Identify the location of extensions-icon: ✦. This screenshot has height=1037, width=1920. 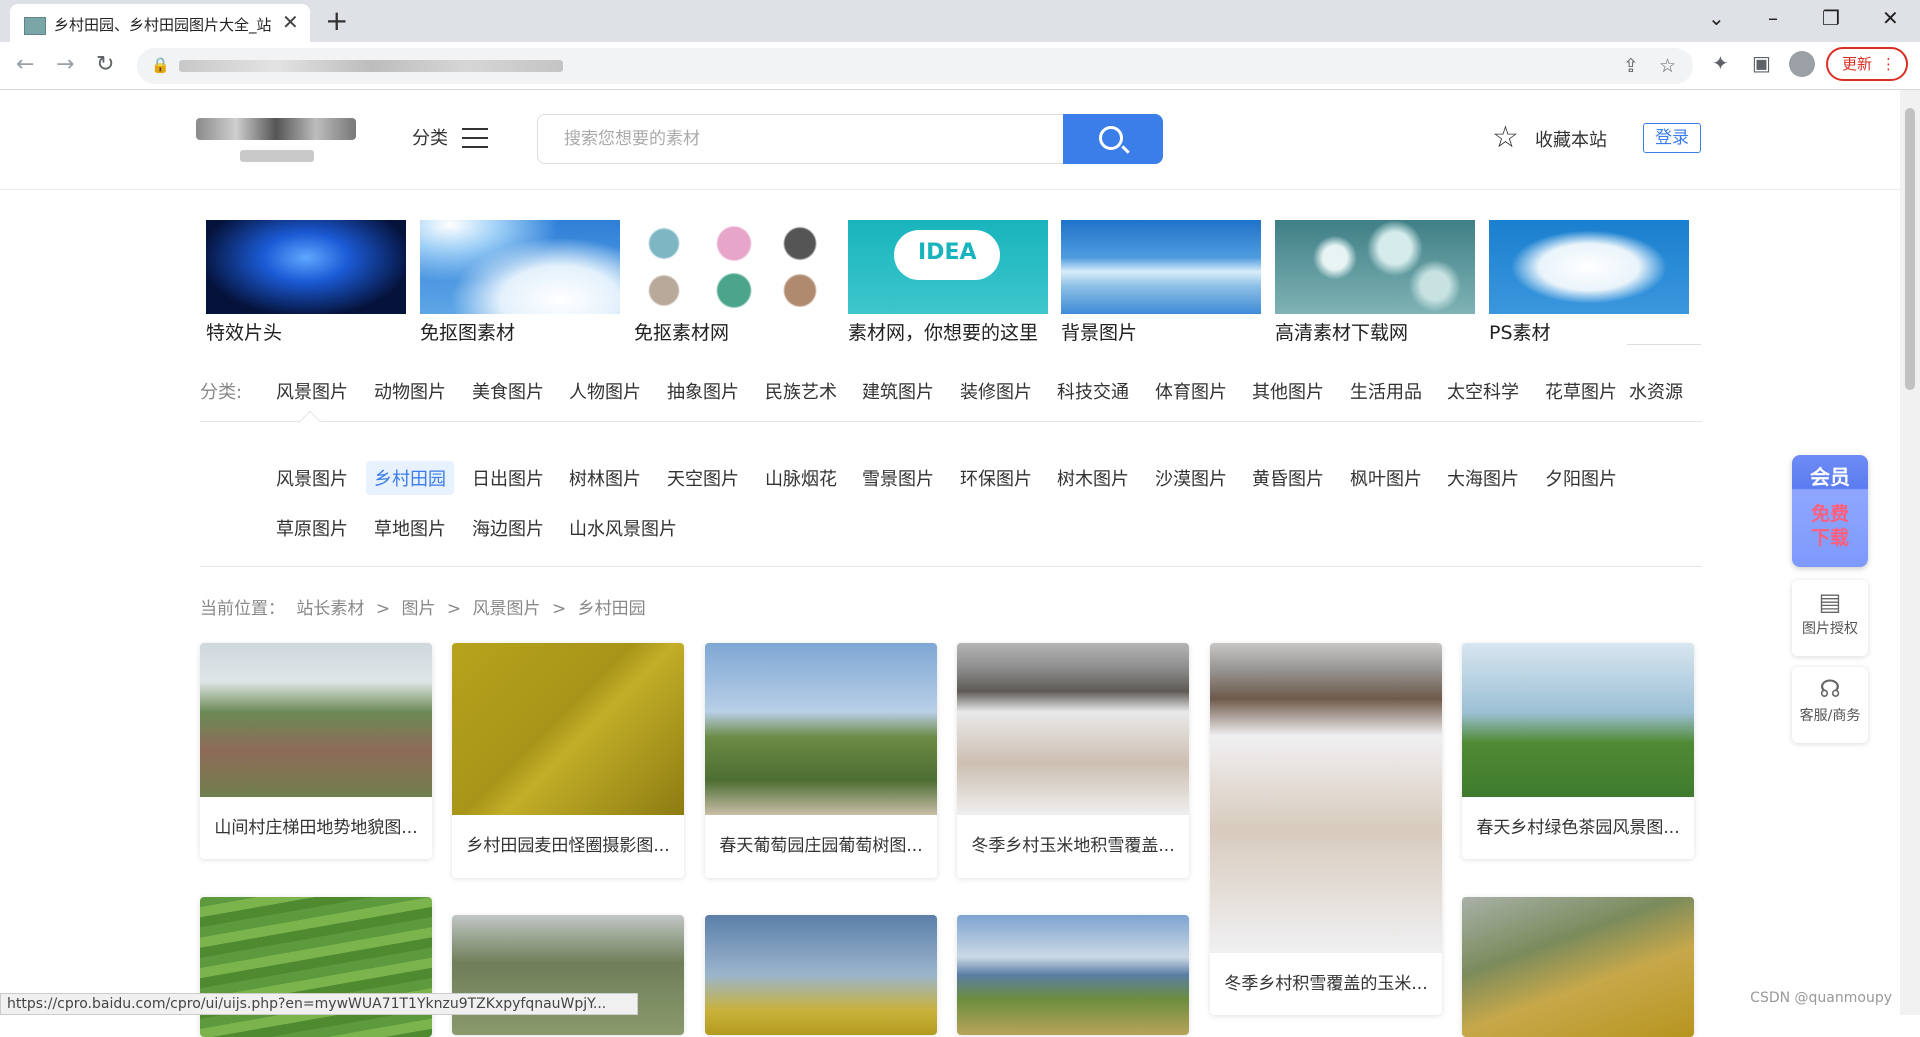
(1720, 63).